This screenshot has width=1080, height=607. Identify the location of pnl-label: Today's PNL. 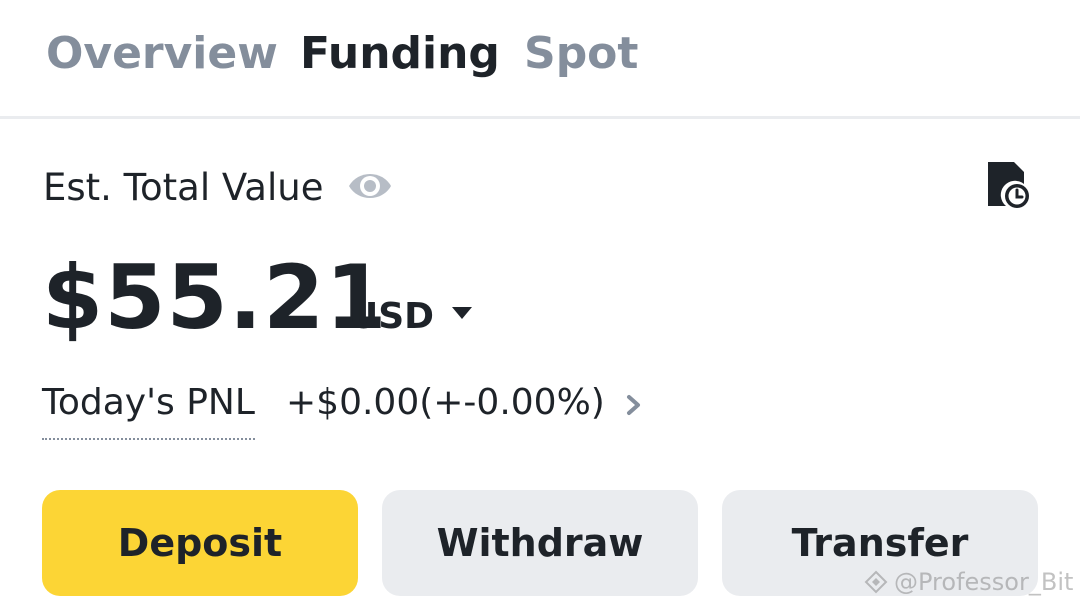
(148, 409).